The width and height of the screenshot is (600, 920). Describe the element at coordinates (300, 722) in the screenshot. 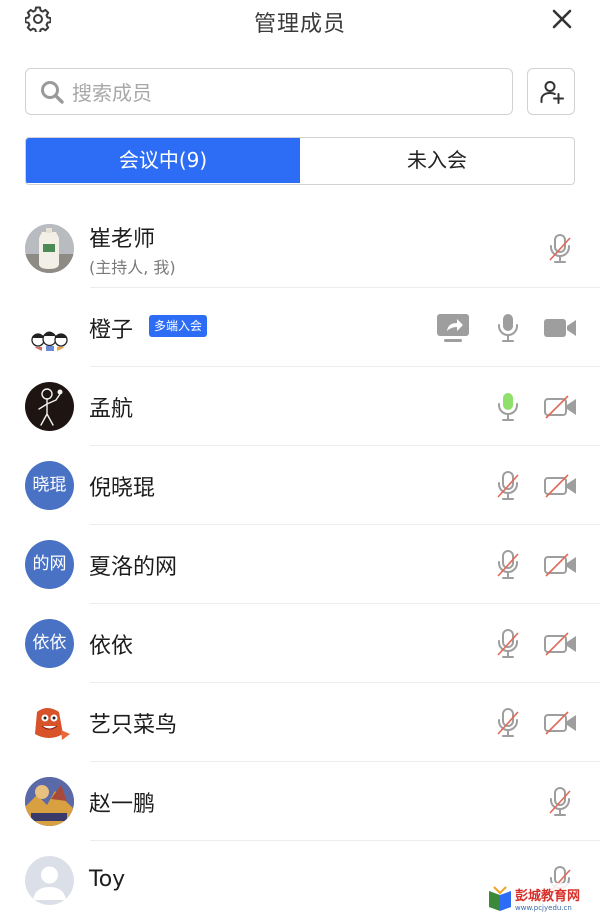

I see `list-item: 艺只菜鸟` at that location.